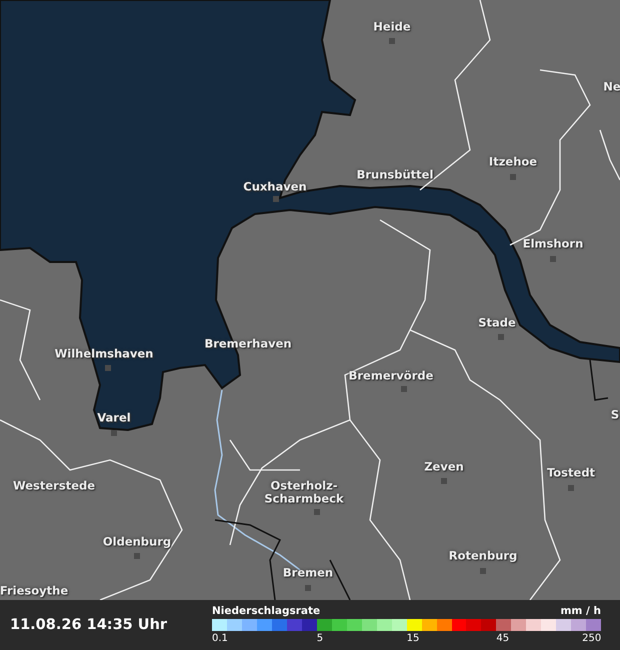 The height and width of the screenshot is (650, 620). Describe the element at coordinates (513, 162) in the screenshot. I see `city-label: Itzehoe` at that location.